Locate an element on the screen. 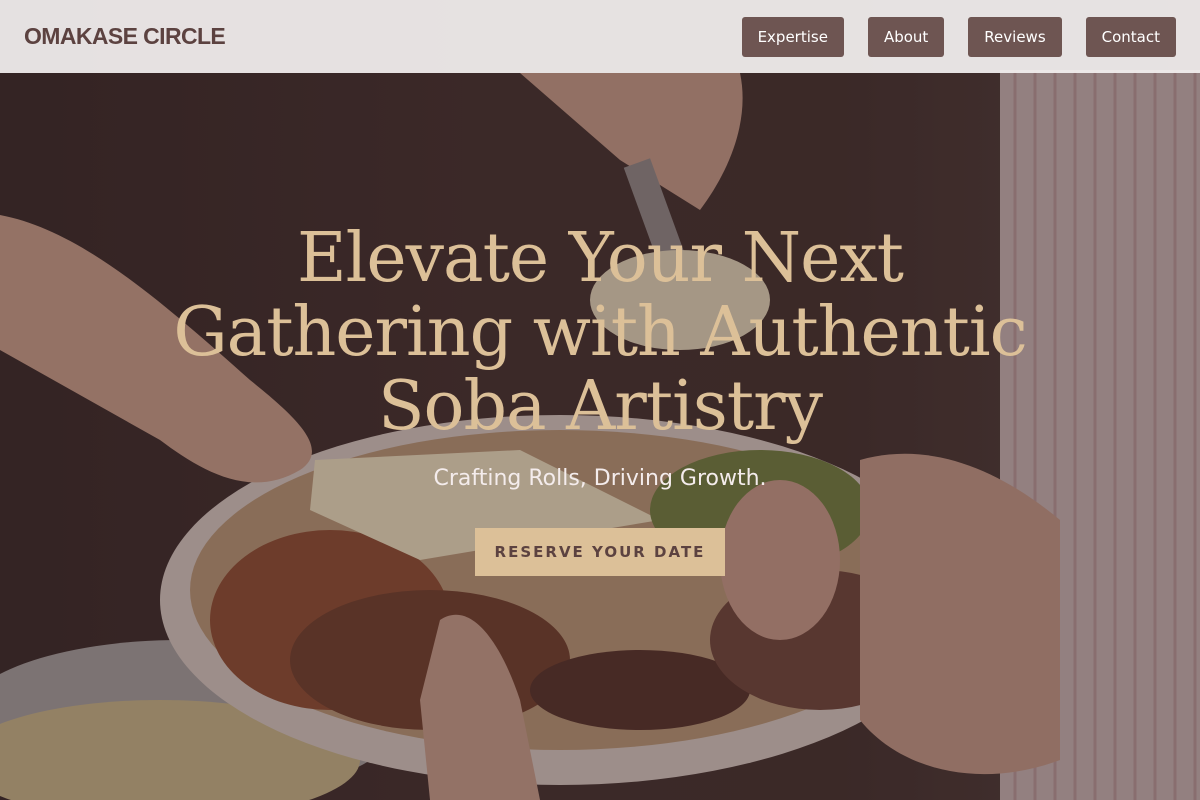 This screenshot has width=1200, height=800. brand-logo-text: OMAKASE CIRCLE is located at coordinates (125, 36).